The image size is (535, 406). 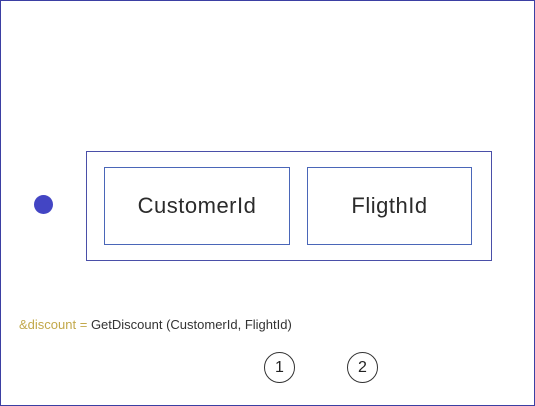 I want to click on attribute-label: CustomerId, so click(x=197, y=205).